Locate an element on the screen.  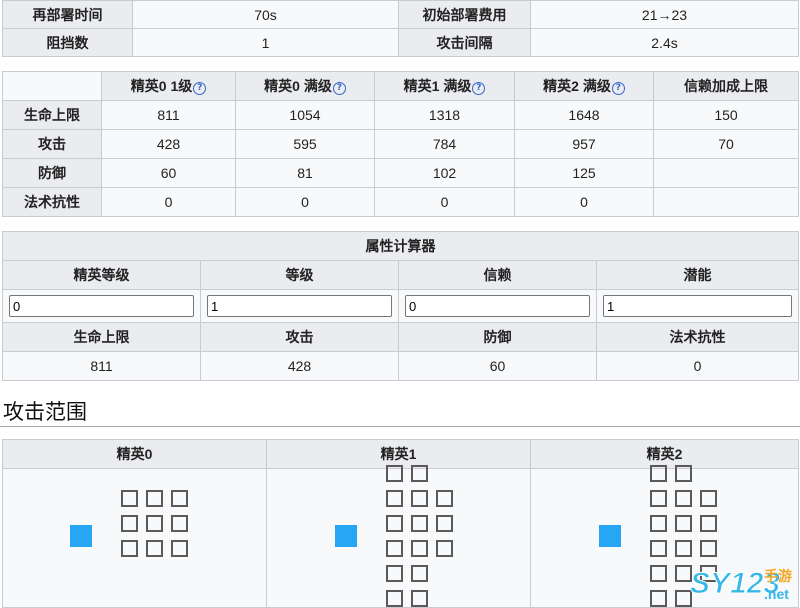
level-input is located at coordinates (299, 306).